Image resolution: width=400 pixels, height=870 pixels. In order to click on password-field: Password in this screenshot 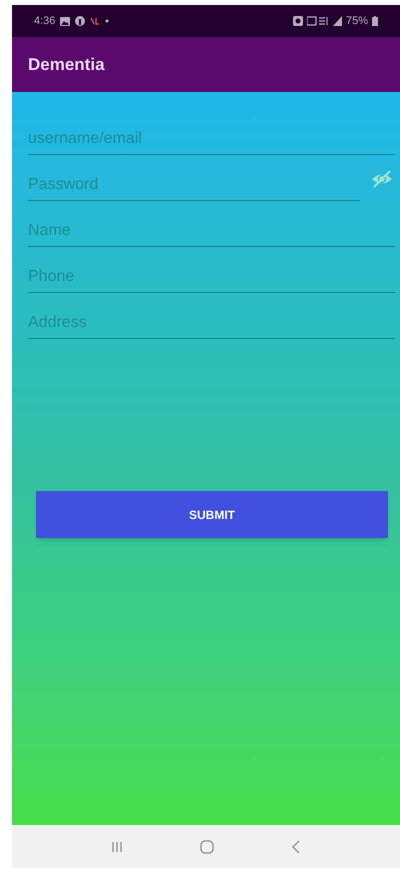, I will do `click(194, 185)`.